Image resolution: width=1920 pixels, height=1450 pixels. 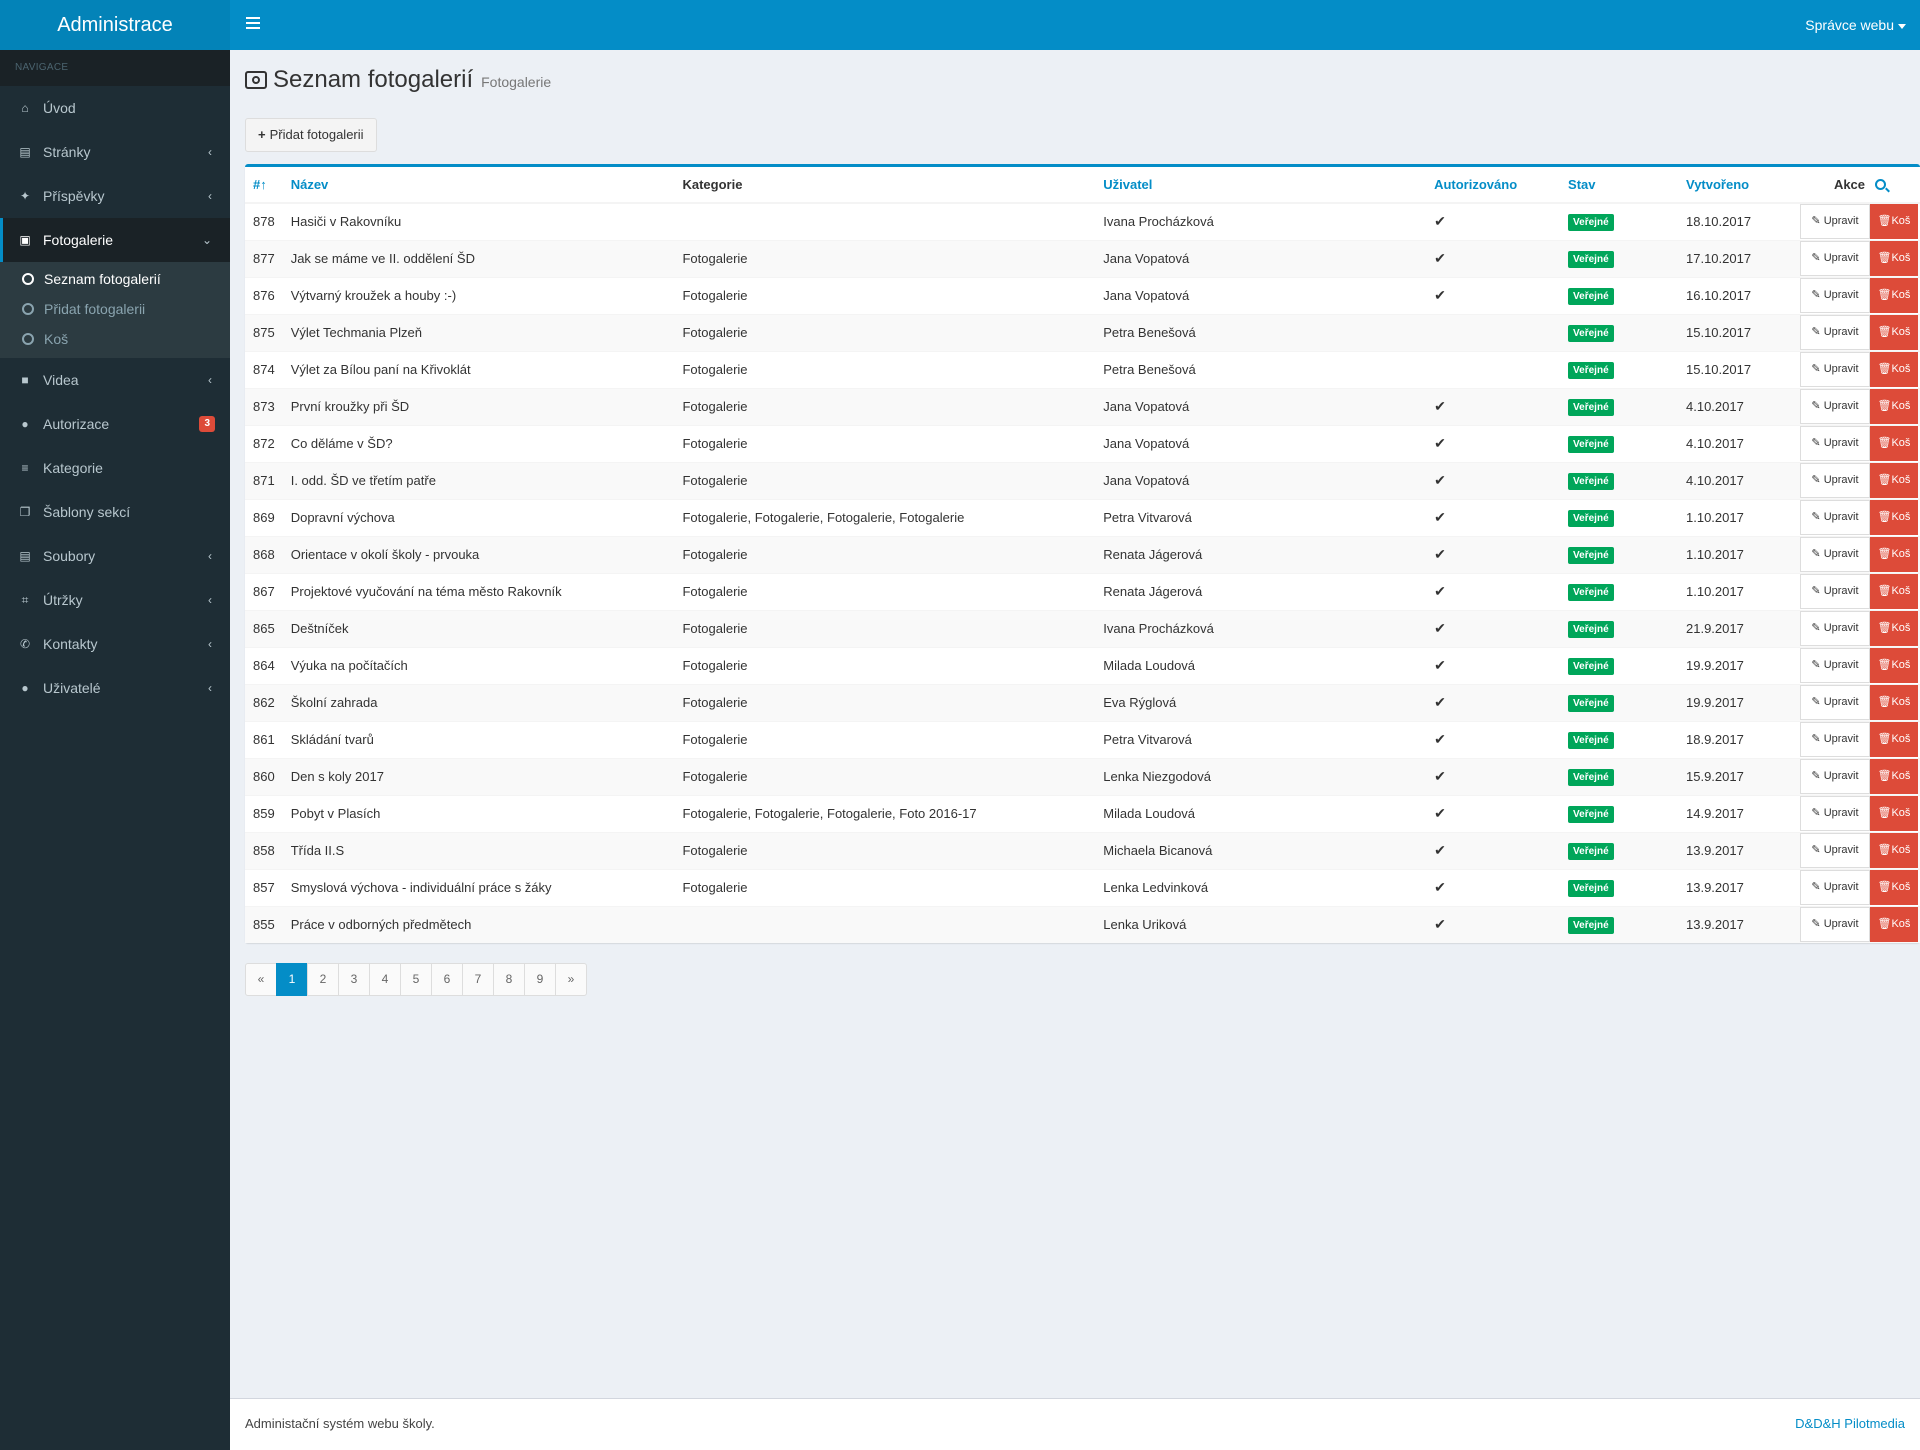 I want to click on sidebar-item: ● Uživatelé ‹, so click(x=115, y=688).